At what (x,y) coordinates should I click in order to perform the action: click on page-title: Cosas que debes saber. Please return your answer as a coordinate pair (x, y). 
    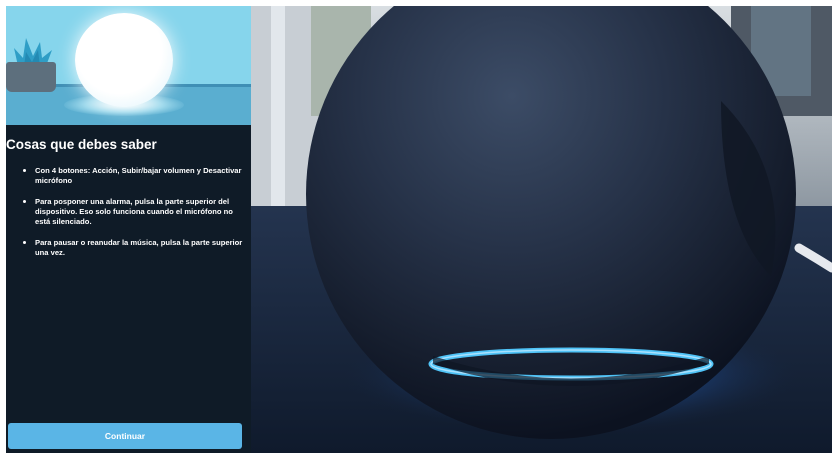
    Looking at the image, I should click on (81, 144).